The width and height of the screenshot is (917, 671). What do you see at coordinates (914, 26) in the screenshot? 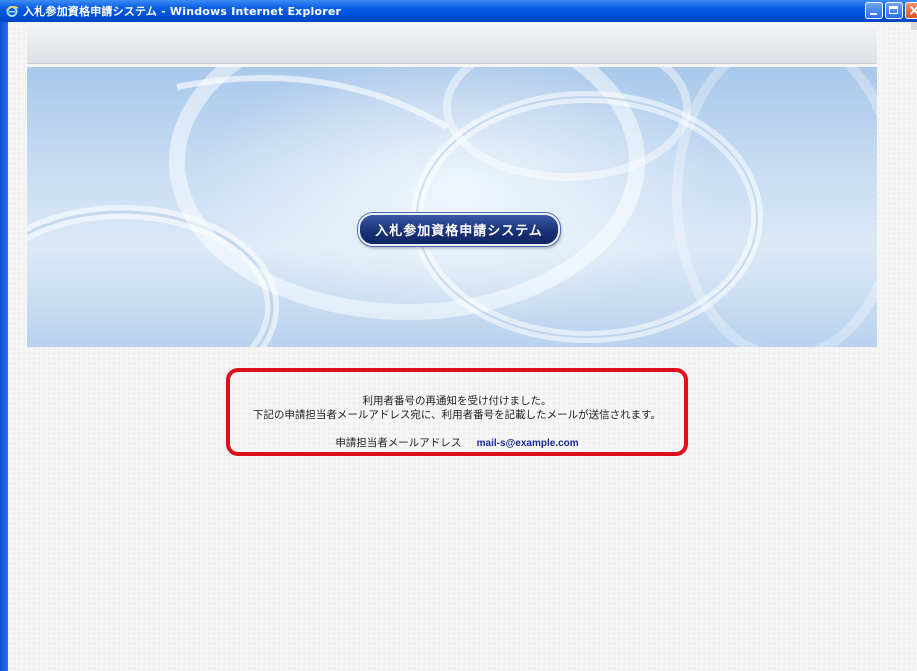
I see `scrollbar` at bounding box center [914, 26].